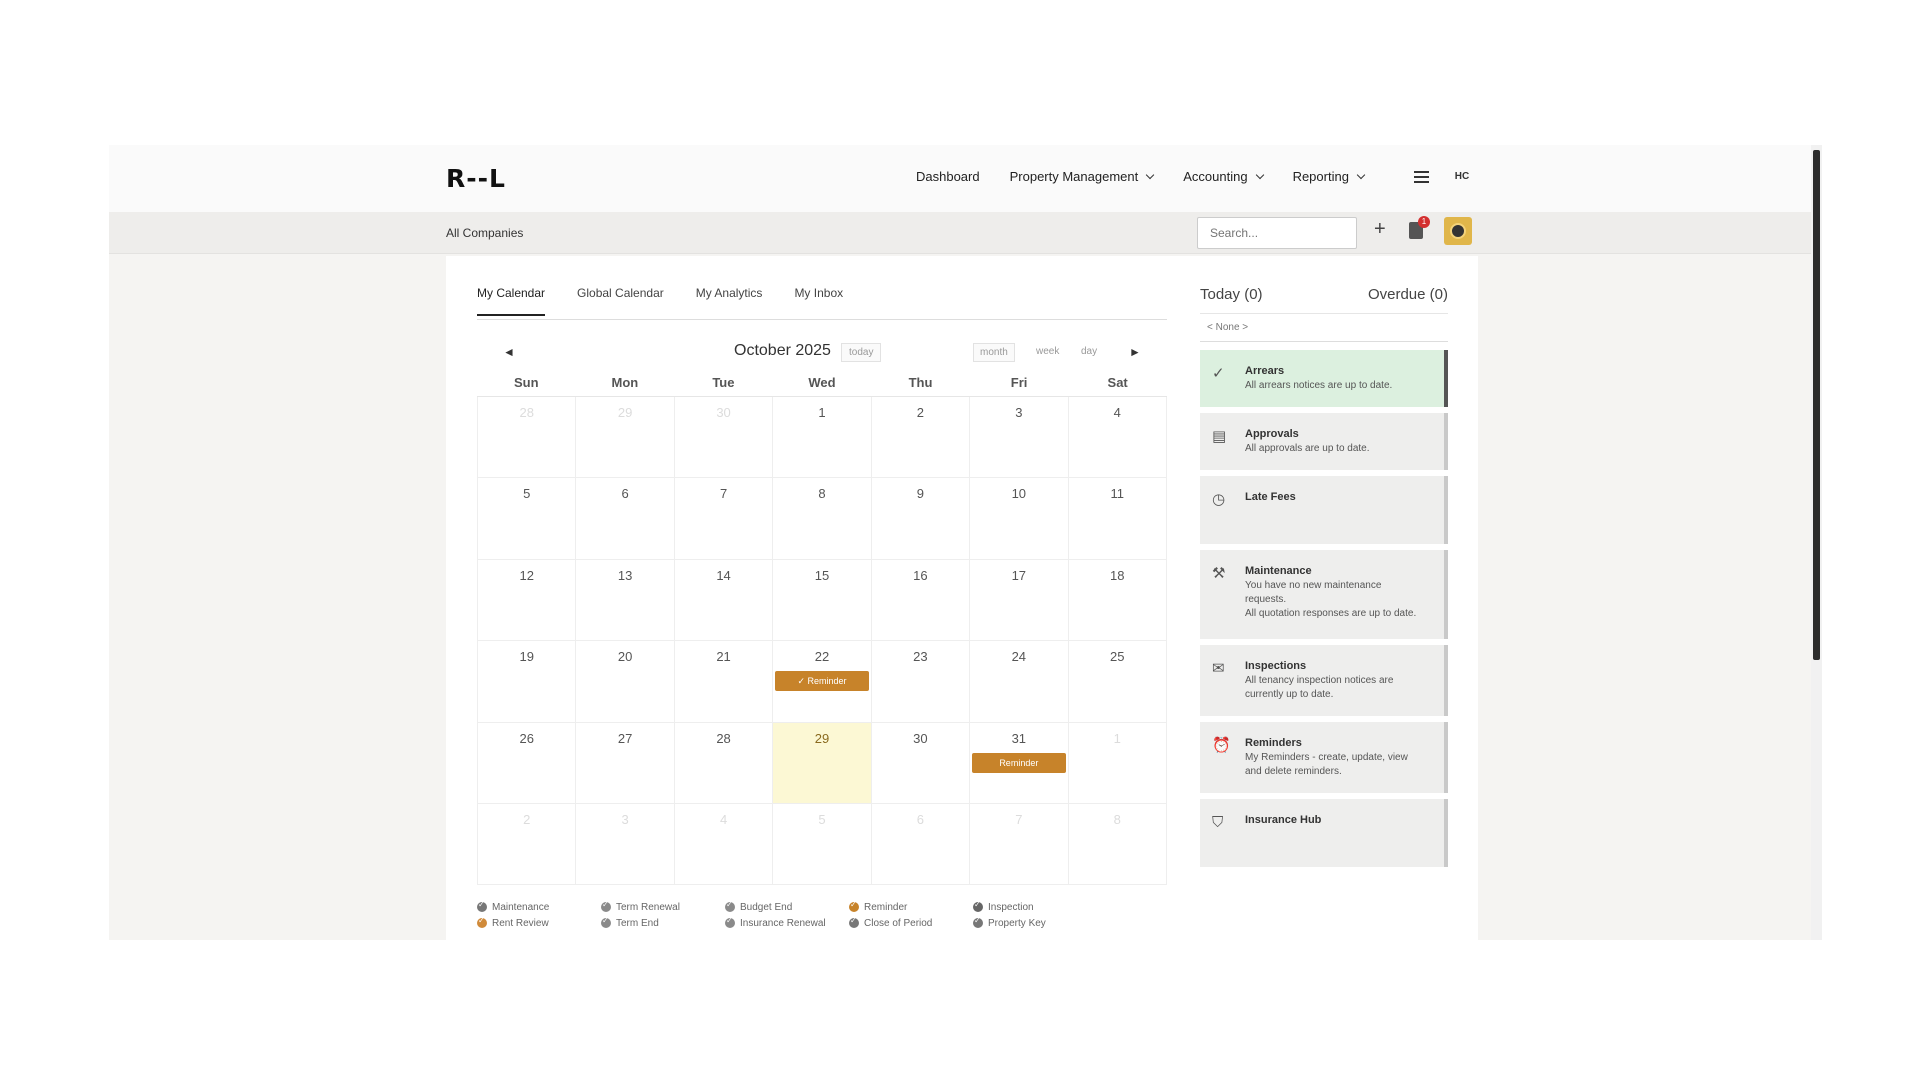  Describe the element at coordinates (921, 518) in the screenshot. I see `calendar-day: 9` at that location.